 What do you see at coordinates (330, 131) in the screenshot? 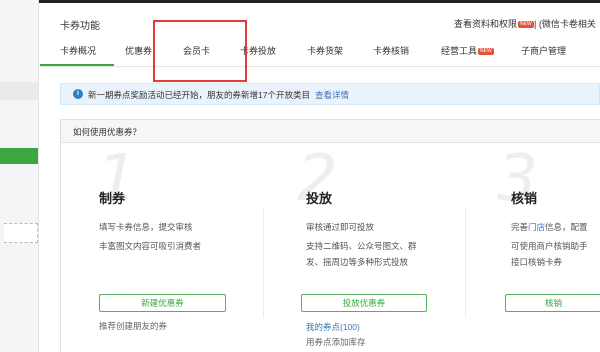
I see `card-header: 如何使用优惠券？` at bounding box center [330, 131].